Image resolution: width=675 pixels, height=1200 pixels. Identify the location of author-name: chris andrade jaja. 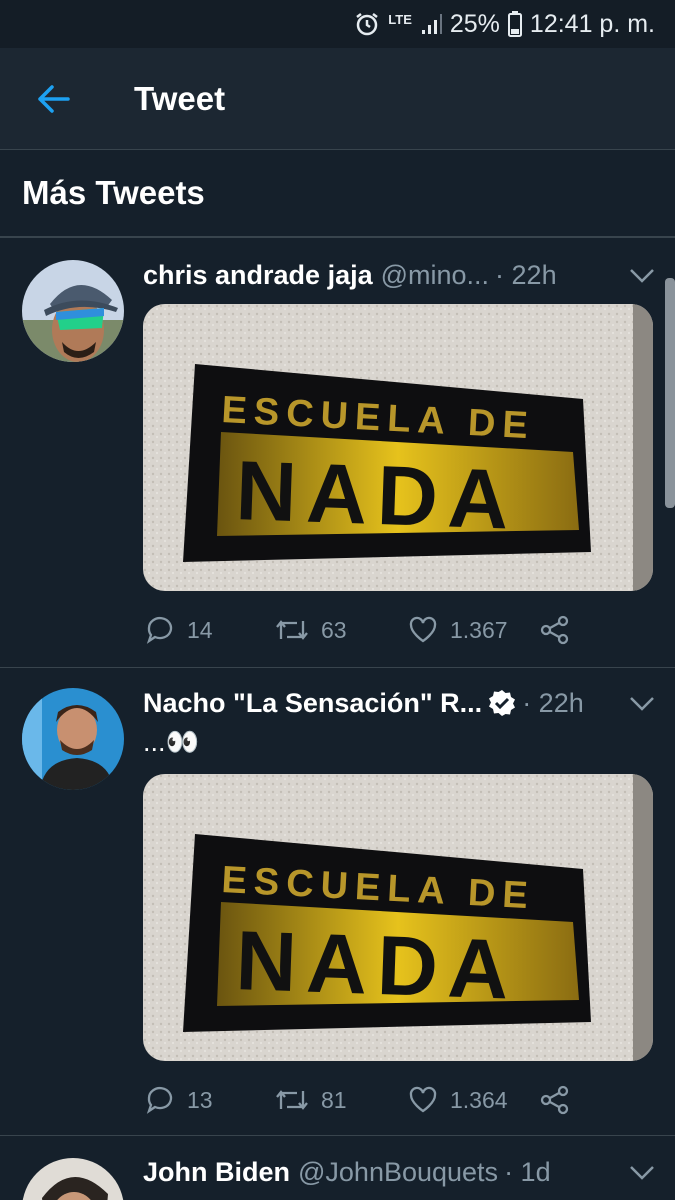
(258, 275).